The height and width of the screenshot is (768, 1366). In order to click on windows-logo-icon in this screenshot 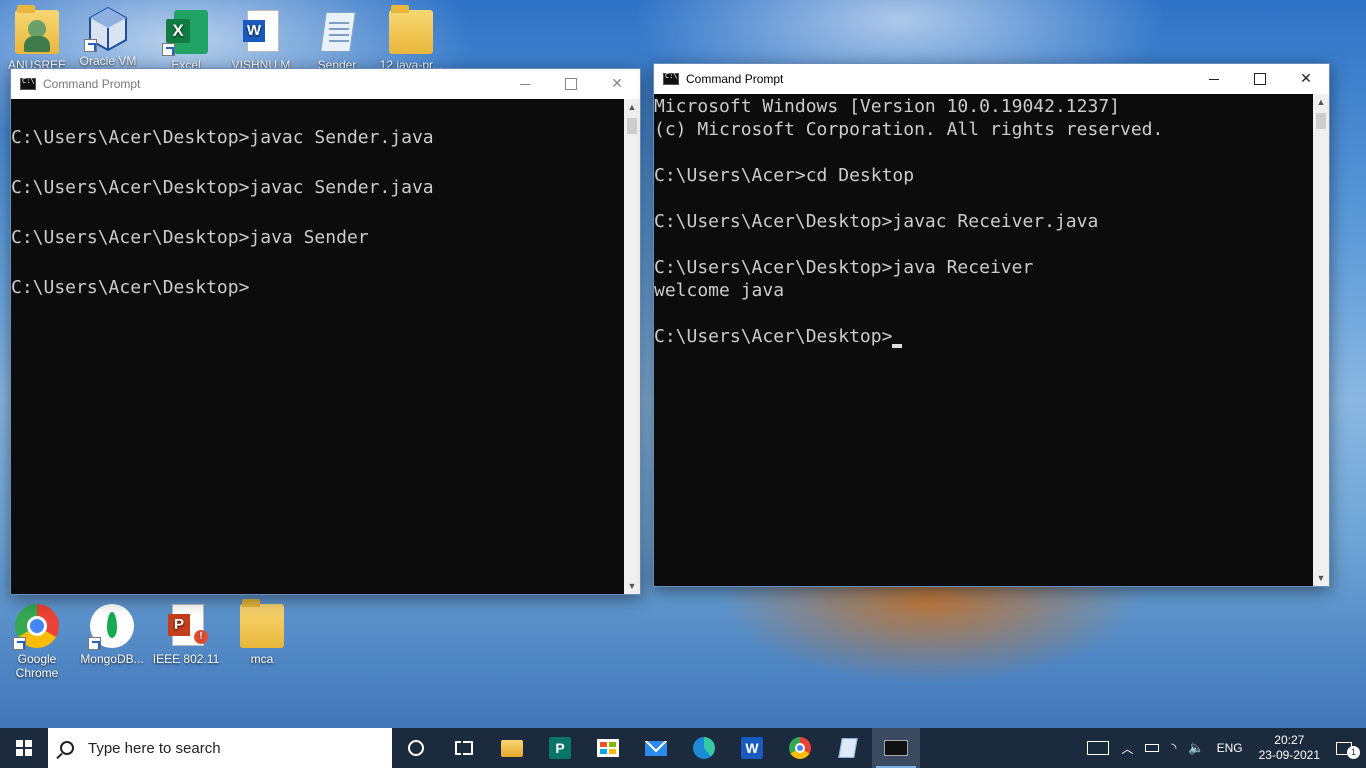, I will do `click(24, 748)`.